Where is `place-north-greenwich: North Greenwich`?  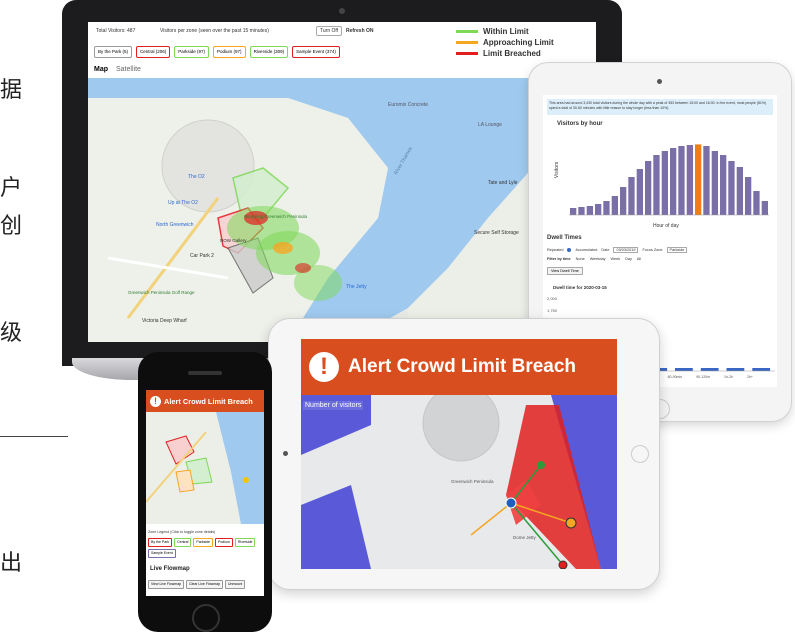 place-north-greenwich: North Greenwich is located at coordinates (175, 225).